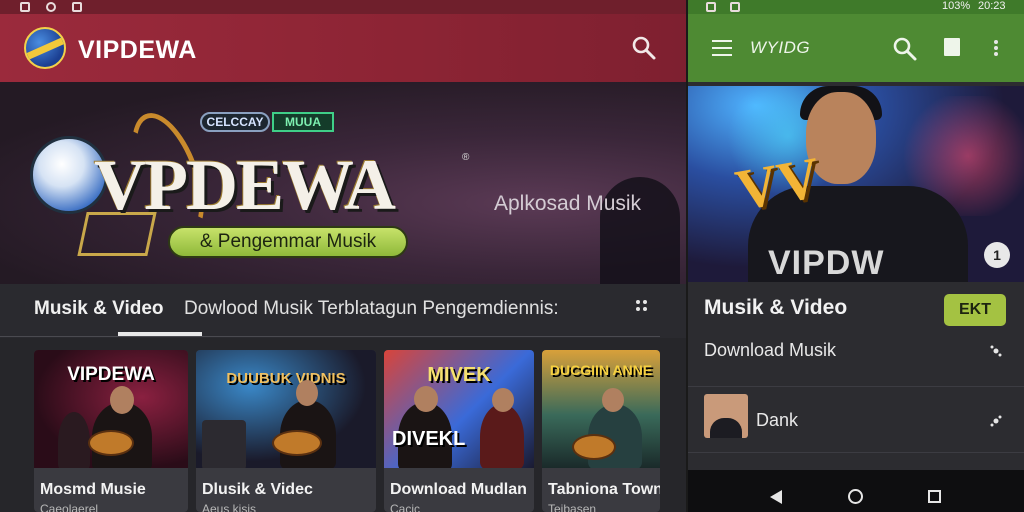  What do you see at coordinates (429, 439) in the screenshot?
I see `card-thumb-text: DIVEKL` at bounding box center [429, 439].